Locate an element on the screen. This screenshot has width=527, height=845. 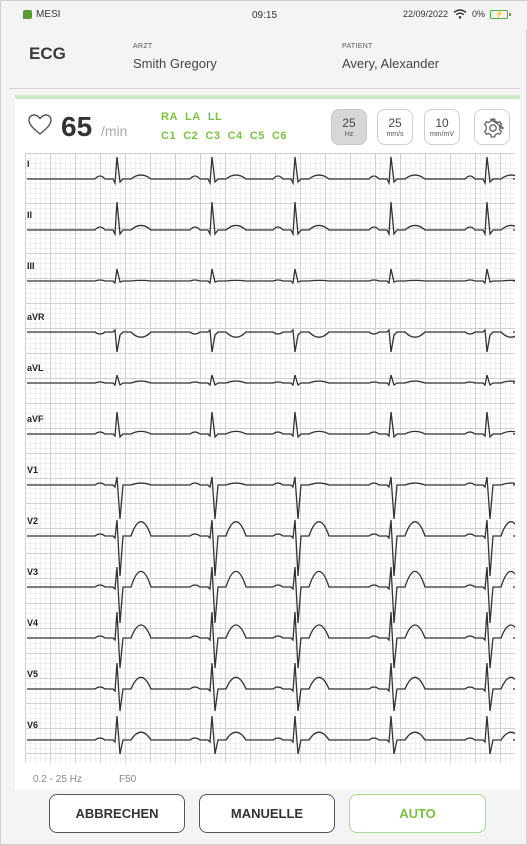
ecg-trace-avl is located at coordinates (271, 380).